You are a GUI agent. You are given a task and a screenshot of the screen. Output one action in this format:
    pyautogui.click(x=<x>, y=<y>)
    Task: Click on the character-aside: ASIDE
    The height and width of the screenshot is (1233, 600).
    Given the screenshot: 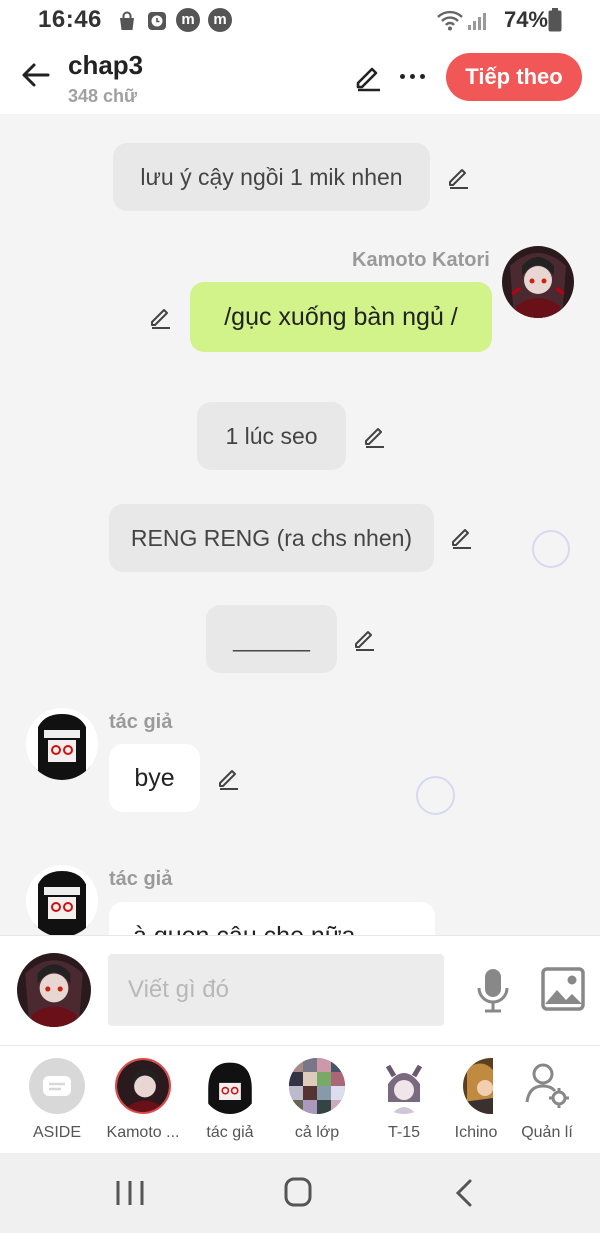 What is the action you would take?
    pyautogui.click(x=57, y=1106)
    